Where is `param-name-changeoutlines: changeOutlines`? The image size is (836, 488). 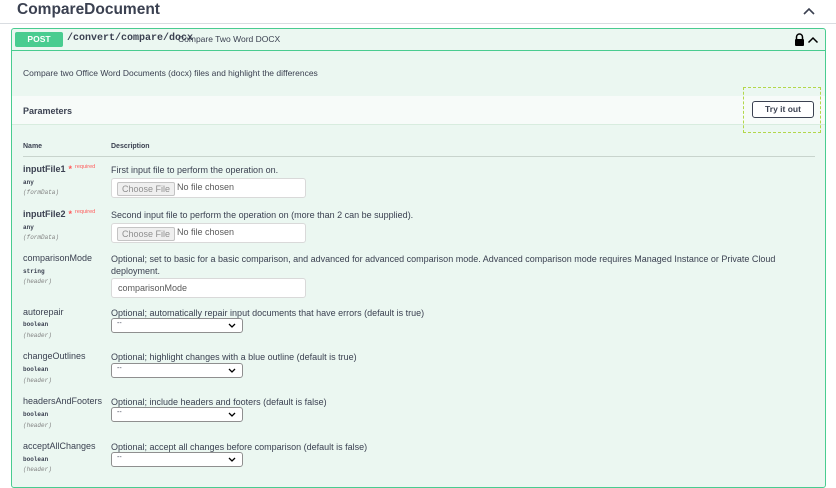 param-name-changeoutlines: changeOutlines is located at coordinates (54, 356).